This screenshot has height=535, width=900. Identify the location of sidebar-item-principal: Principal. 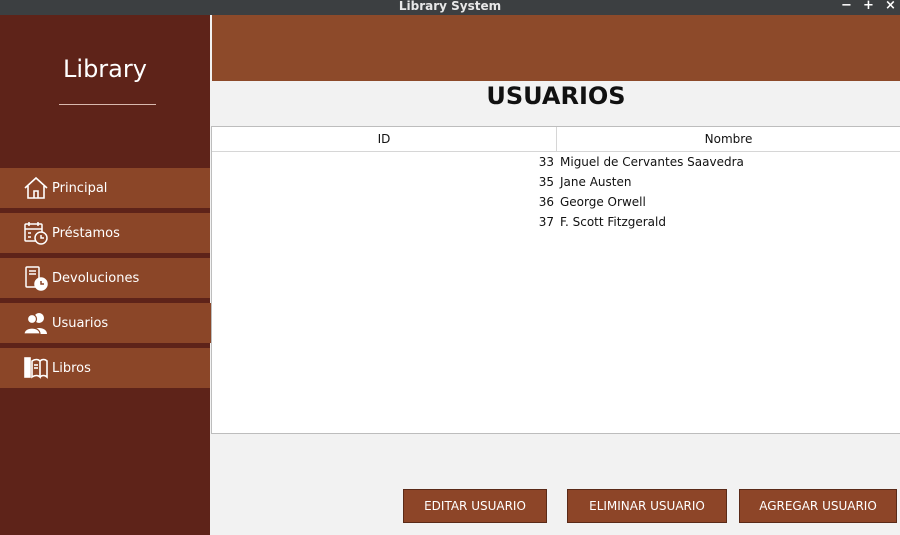
(105, 188).